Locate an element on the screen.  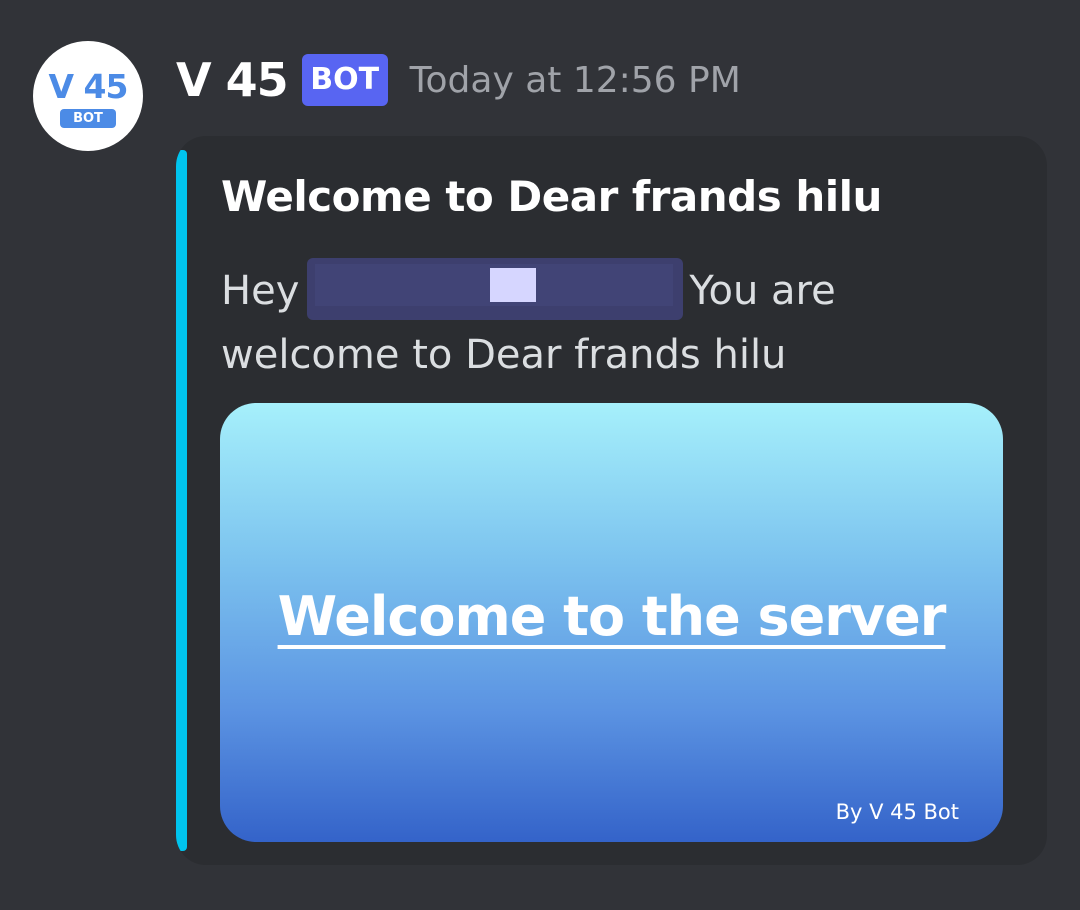
bot-tag: BOT is located at coordinates (344, 80).